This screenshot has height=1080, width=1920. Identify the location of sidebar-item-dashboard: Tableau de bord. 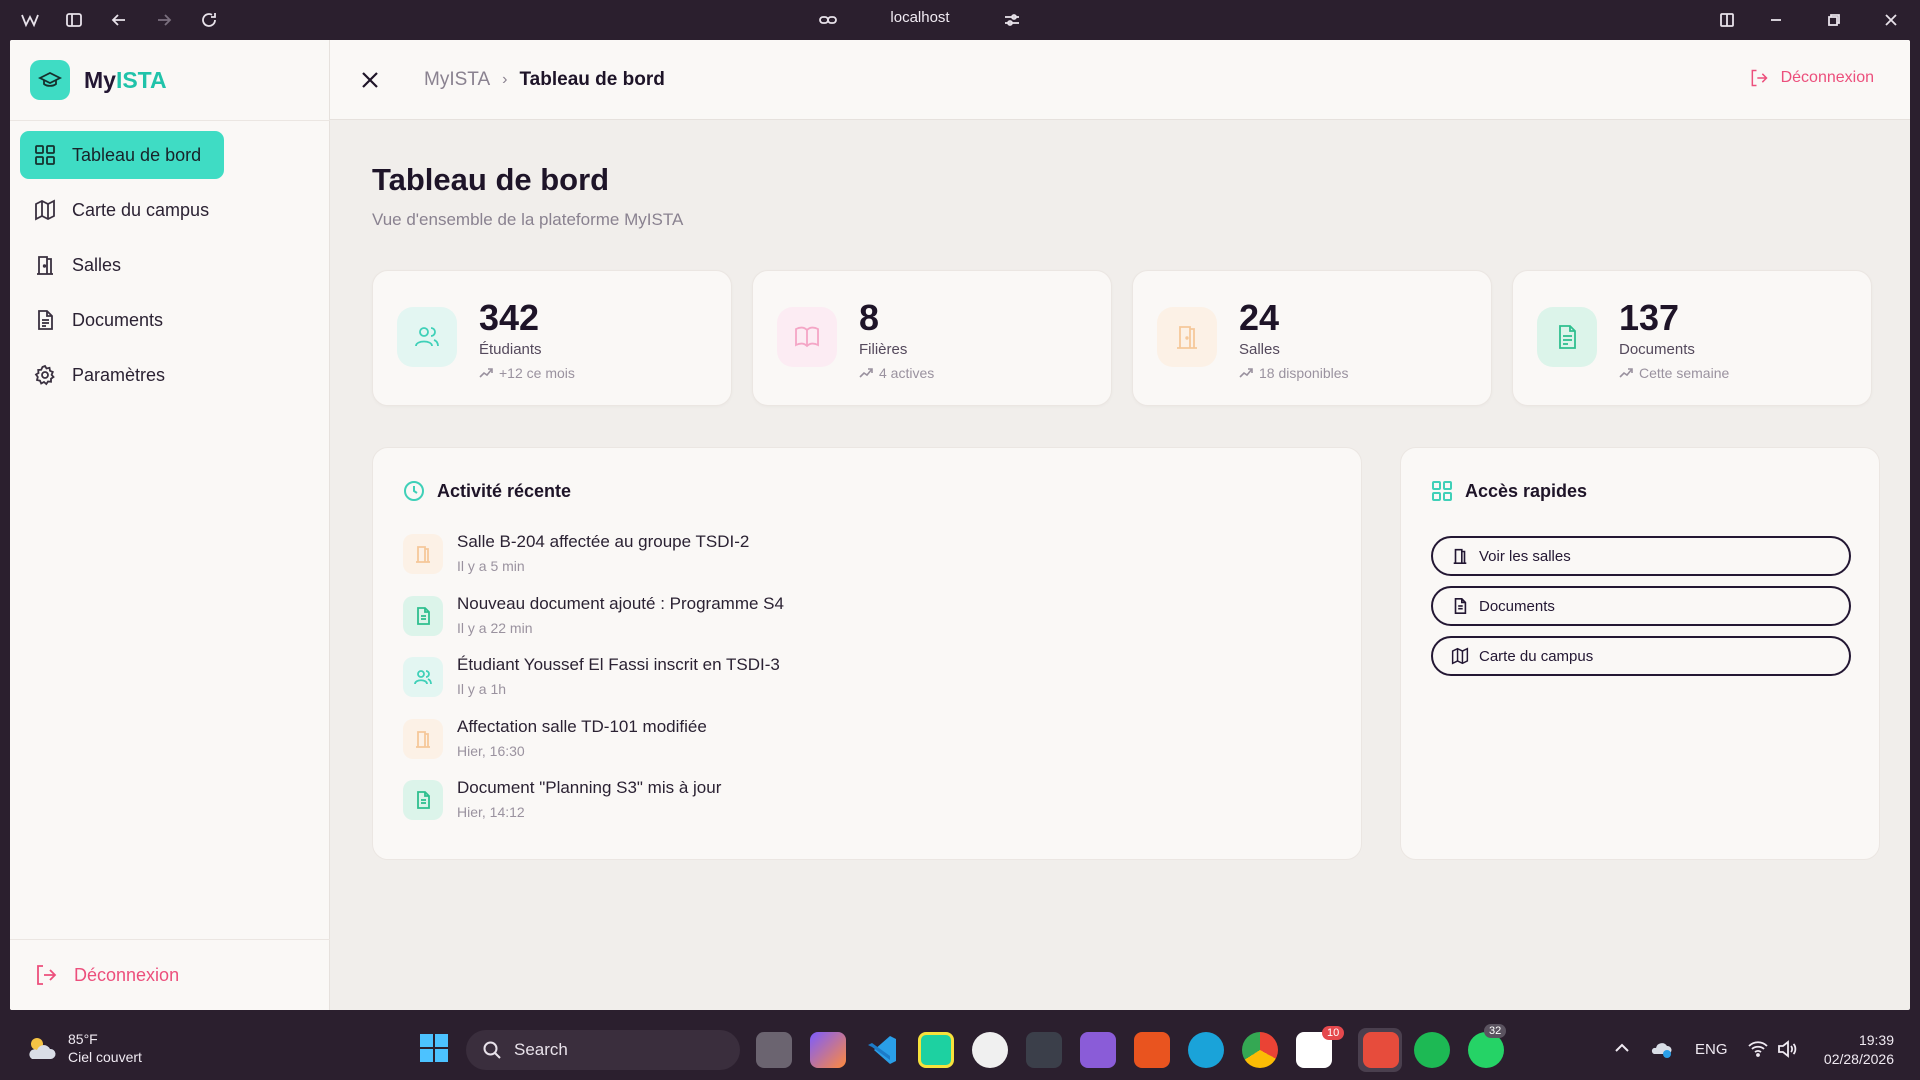
(122, 155).